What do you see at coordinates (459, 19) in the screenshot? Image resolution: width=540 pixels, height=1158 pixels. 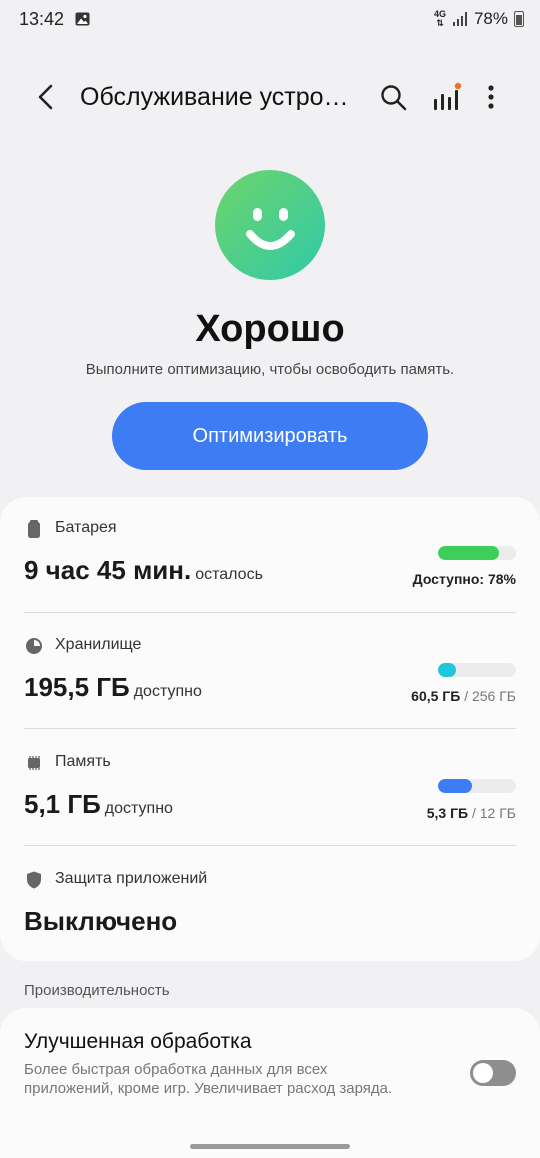 I see `signal-icon` at bounding box center [459, 19].